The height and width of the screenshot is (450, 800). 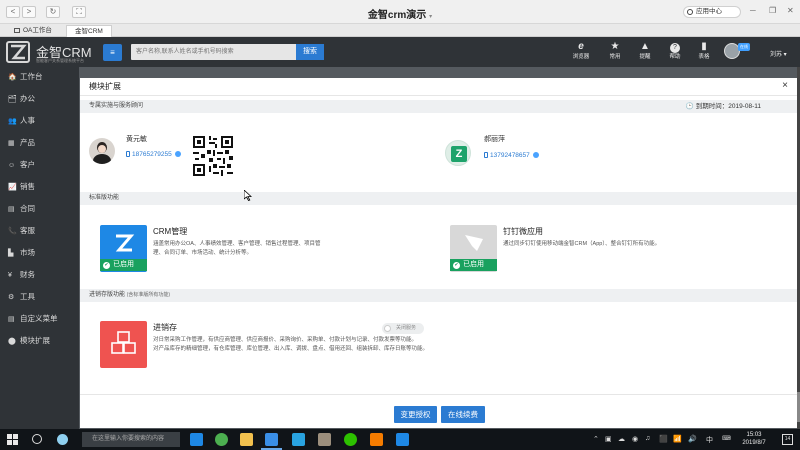 What do you see at coordinates (753, 10) in the screenshot?
I see `minimize-icon: ─` at bounding box center [753, 10].